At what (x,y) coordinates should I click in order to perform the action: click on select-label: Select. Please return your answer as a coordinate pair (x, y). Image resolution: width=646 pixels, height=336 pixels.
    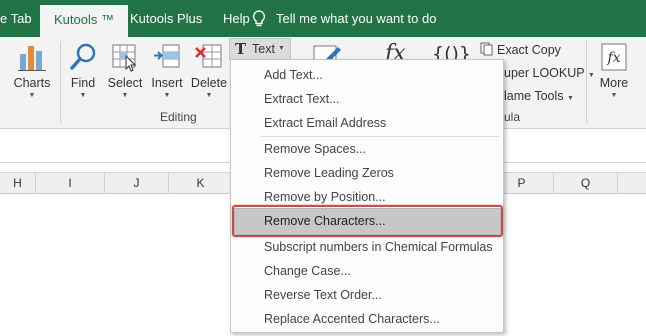
    Looking at the image, I should click on (125, 83).